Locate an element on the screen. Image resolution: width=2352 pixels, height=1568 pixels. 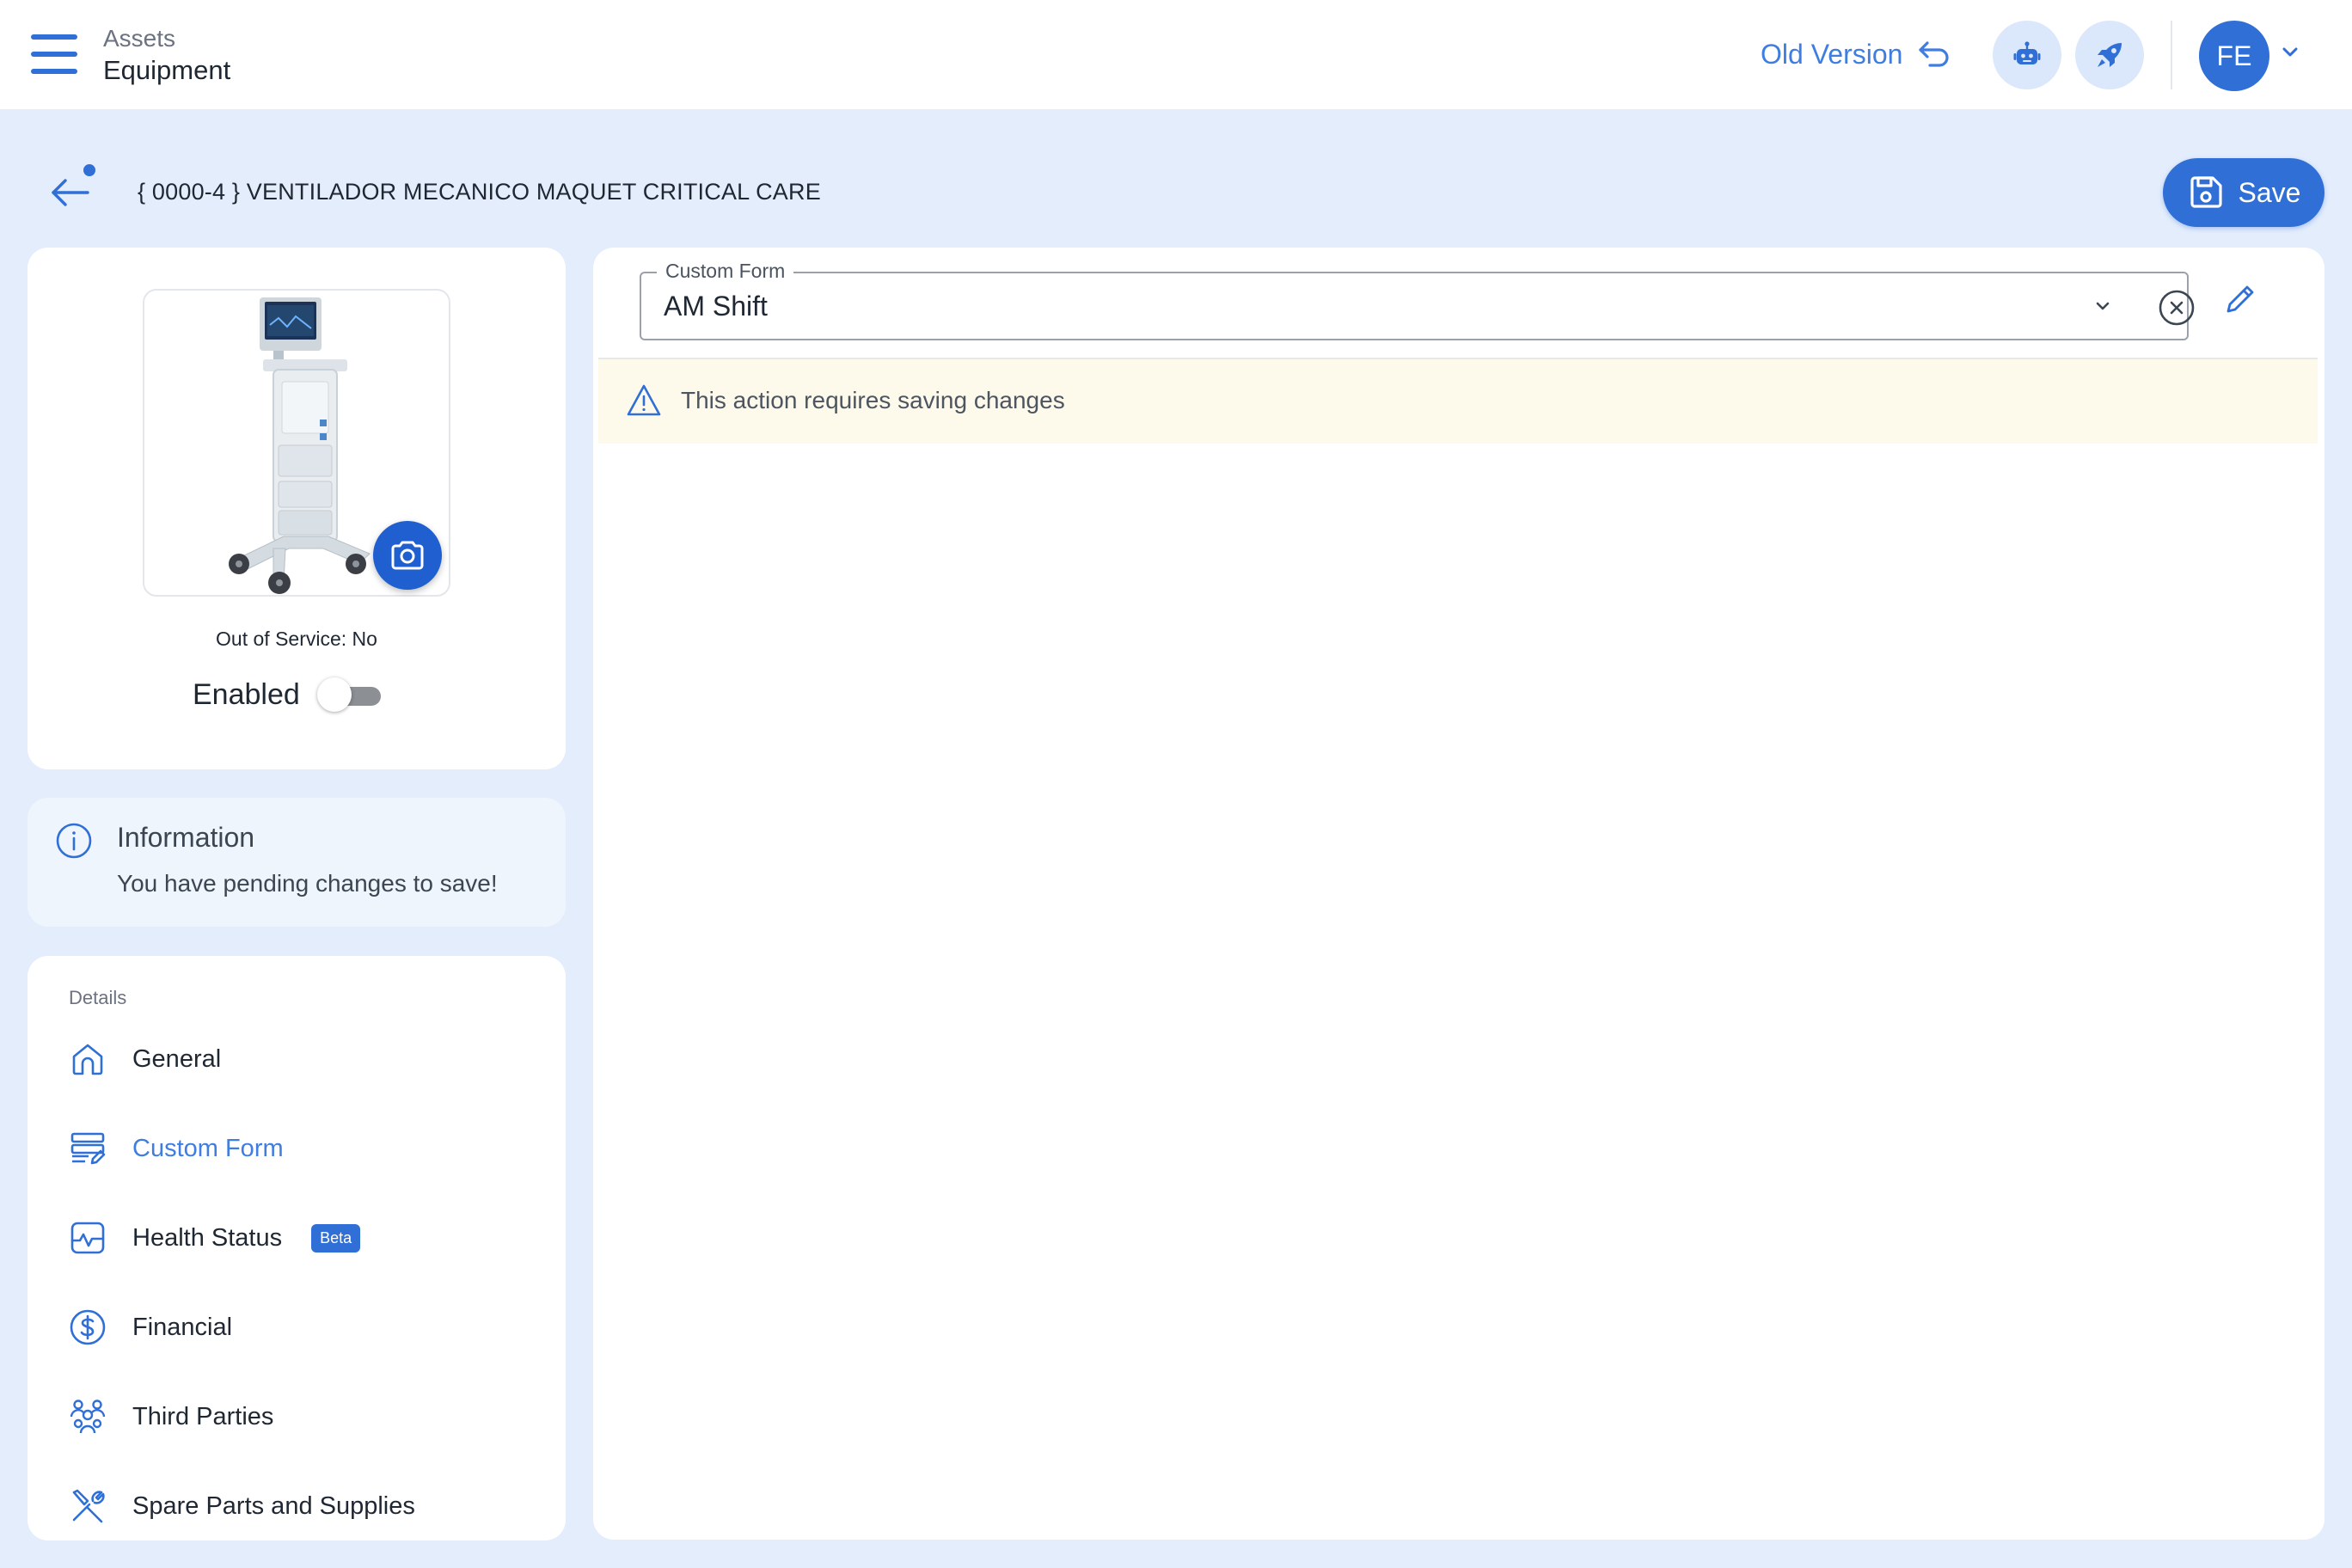
menu-item-spare-parts: Spare Parts and Supplies is located at coordinates (242, 1506).